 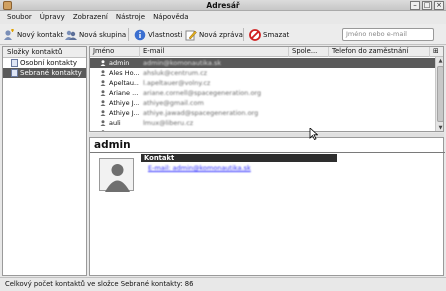 What do you see at coordinates (276, 34) in the screenshot?
I see `delete-label: Smazat` at bounding box center [276, 34].